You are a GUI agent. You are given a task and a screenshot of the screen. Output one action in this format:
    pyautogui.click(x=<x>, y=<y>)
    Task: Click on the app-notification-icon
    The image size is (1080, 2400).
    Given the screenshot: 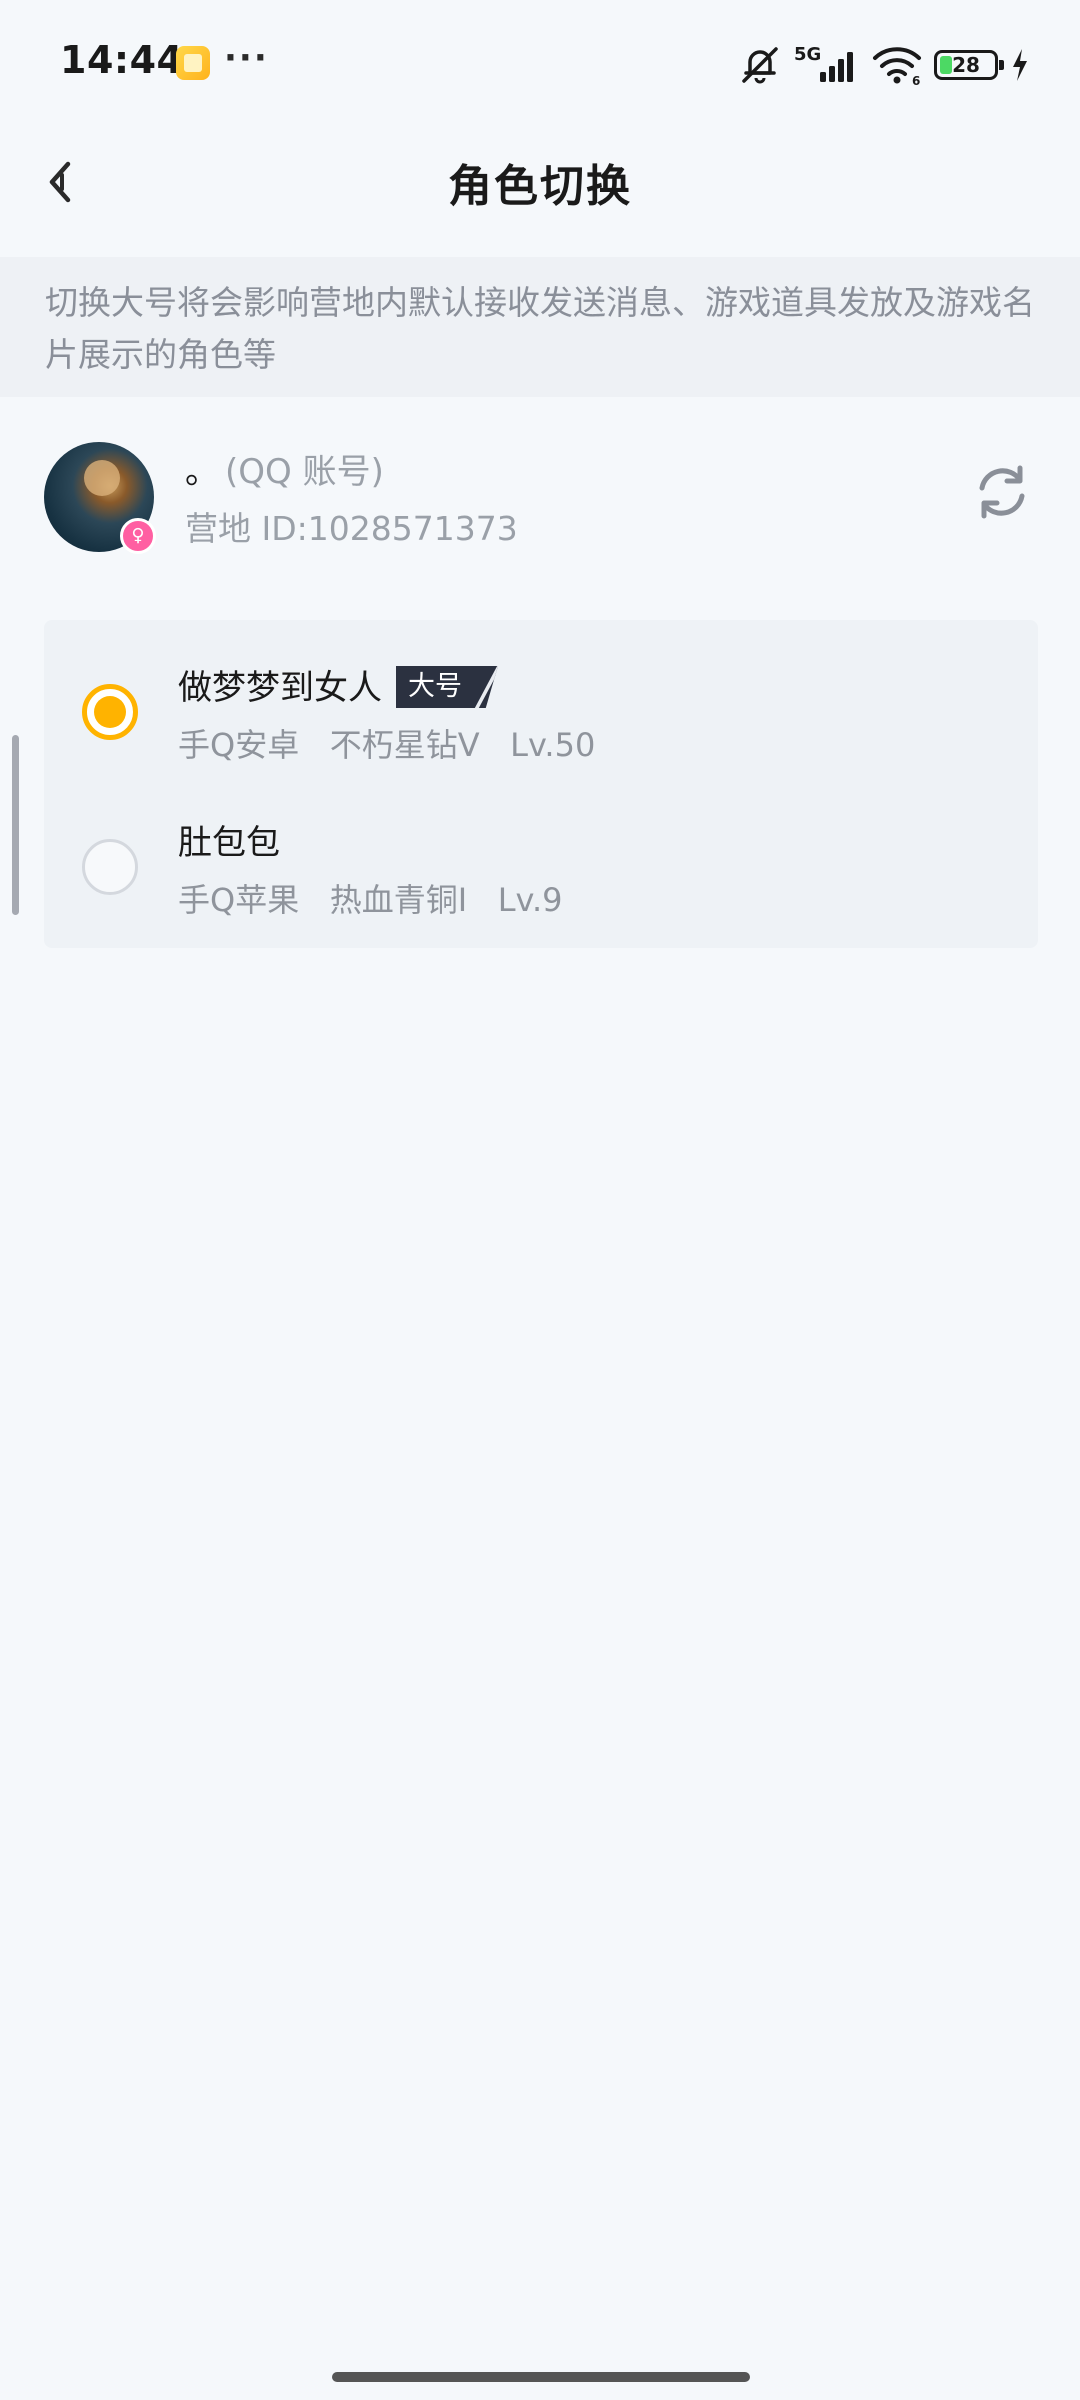 What is the action you would take?
    pyautogui.click(x=193, y=63)
    